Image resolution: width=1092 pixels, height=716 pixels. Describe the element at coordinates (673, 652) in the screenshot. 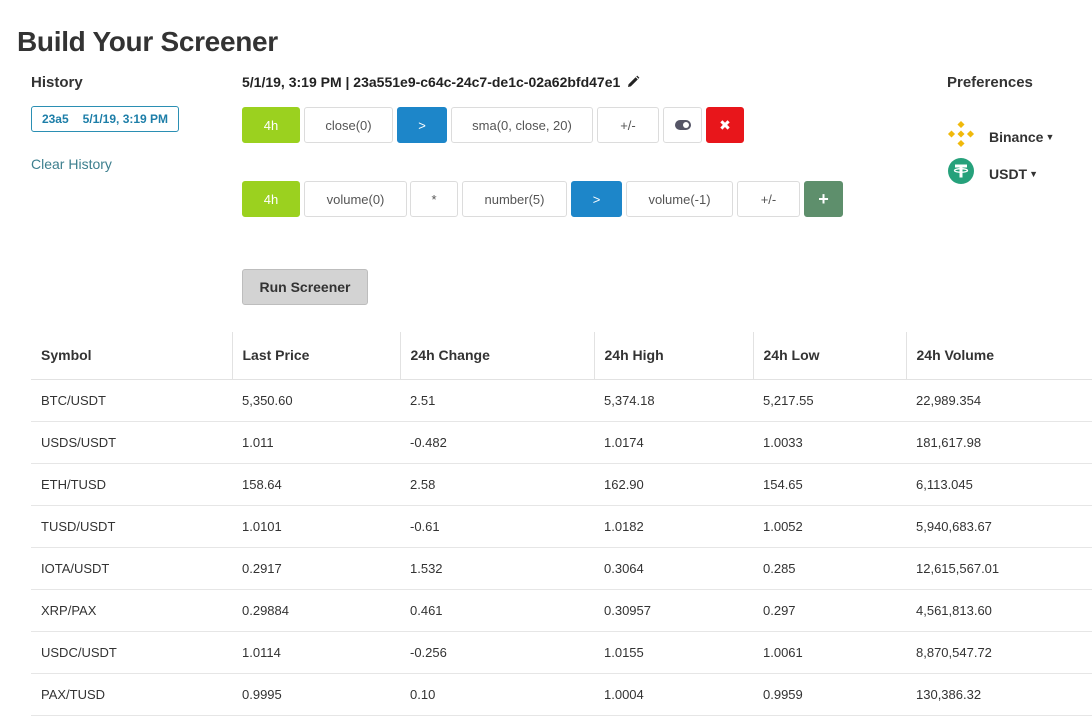

I see `table-cell: 1.0155` at that location.